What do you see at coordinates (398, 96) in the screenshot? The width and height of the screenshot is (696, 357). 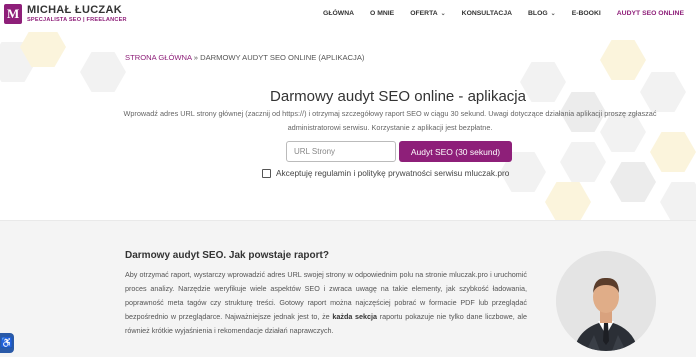 I see `page-title: Darmowy audyt SEO online - aplikacja` at bounding box center [398, 96].